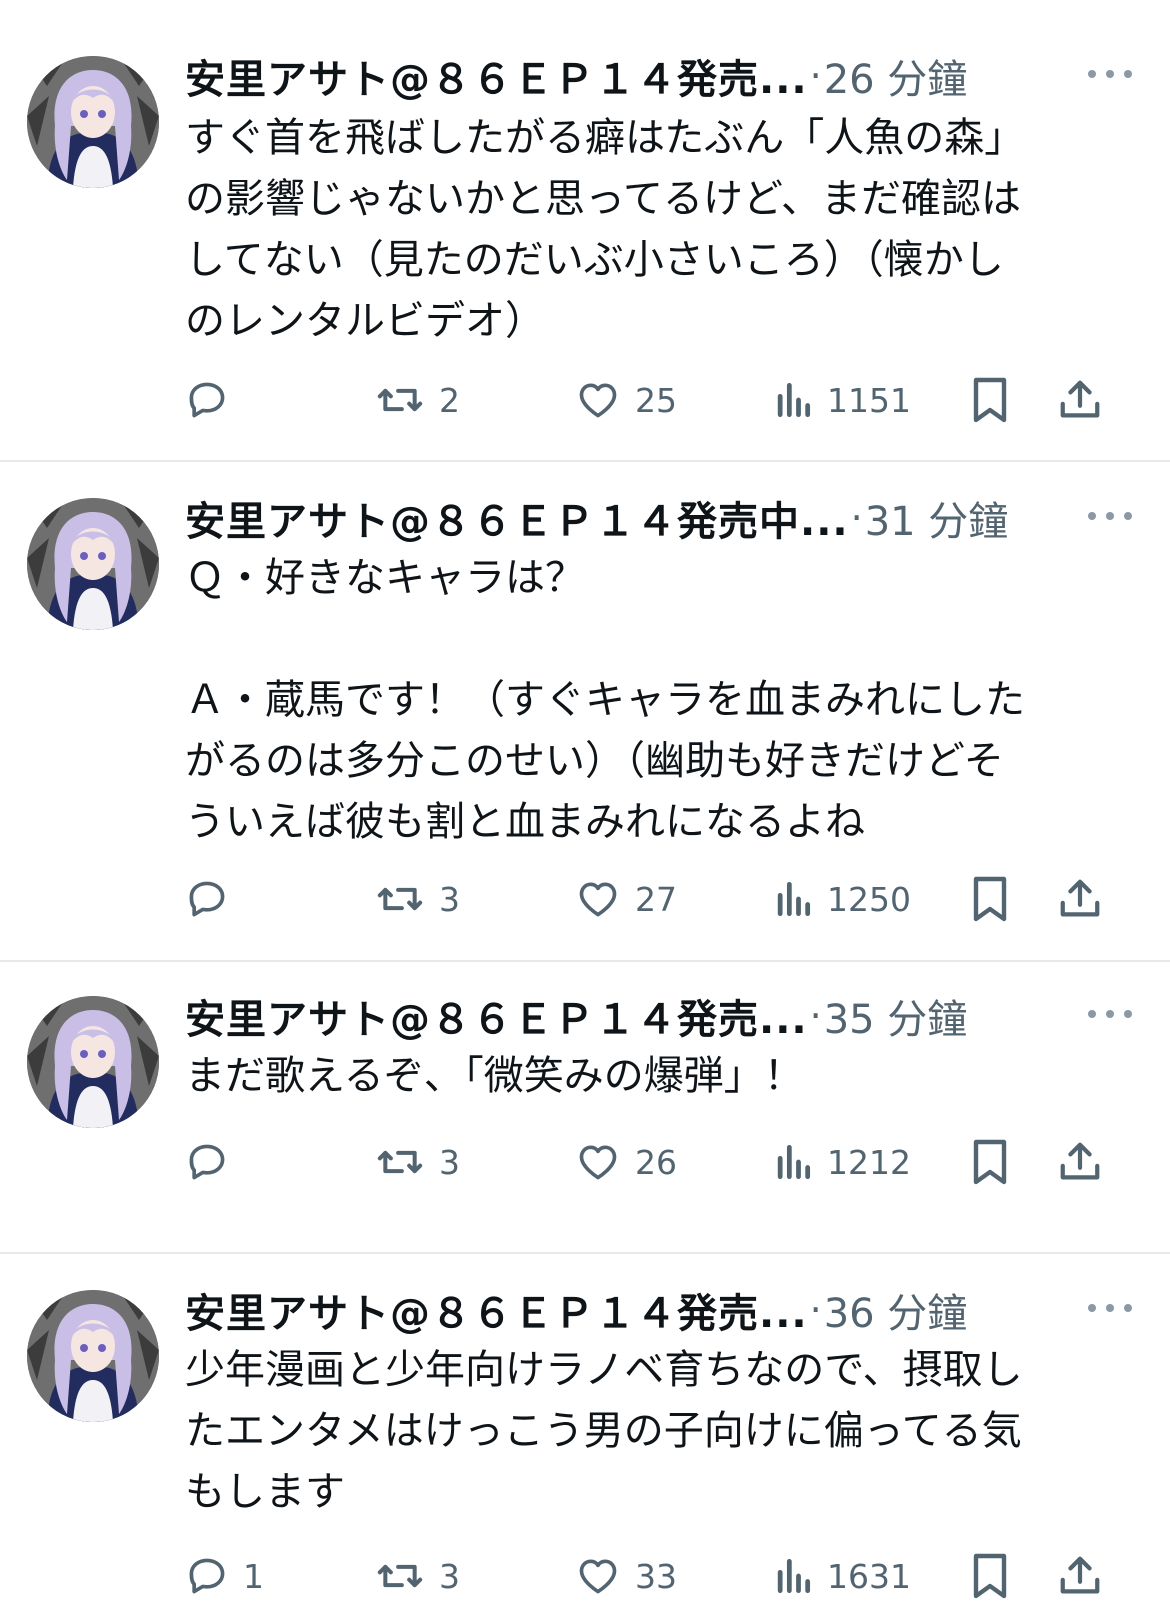 The height and width of the screenshot is (1614, 1170). I want to click on timestamp: 36 分鐘, so click(896, 1310).